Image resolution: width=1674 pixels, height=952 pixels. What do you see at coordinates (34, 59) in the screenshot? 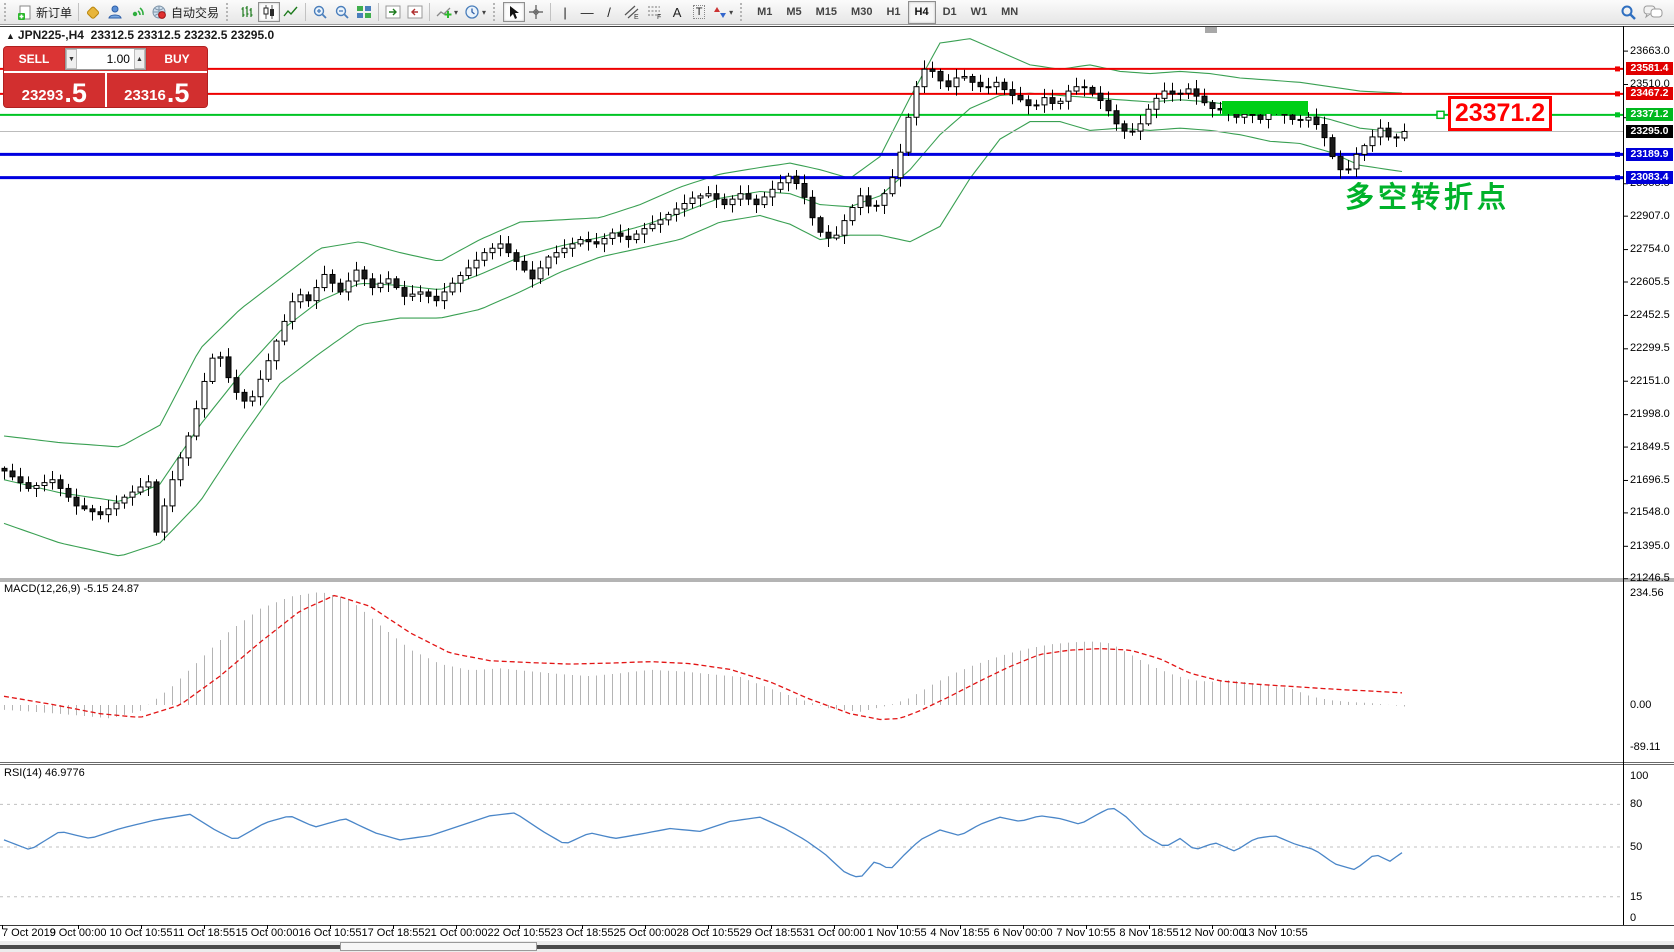
I see `sell-button: SELL` at bounding box center [34, 59].